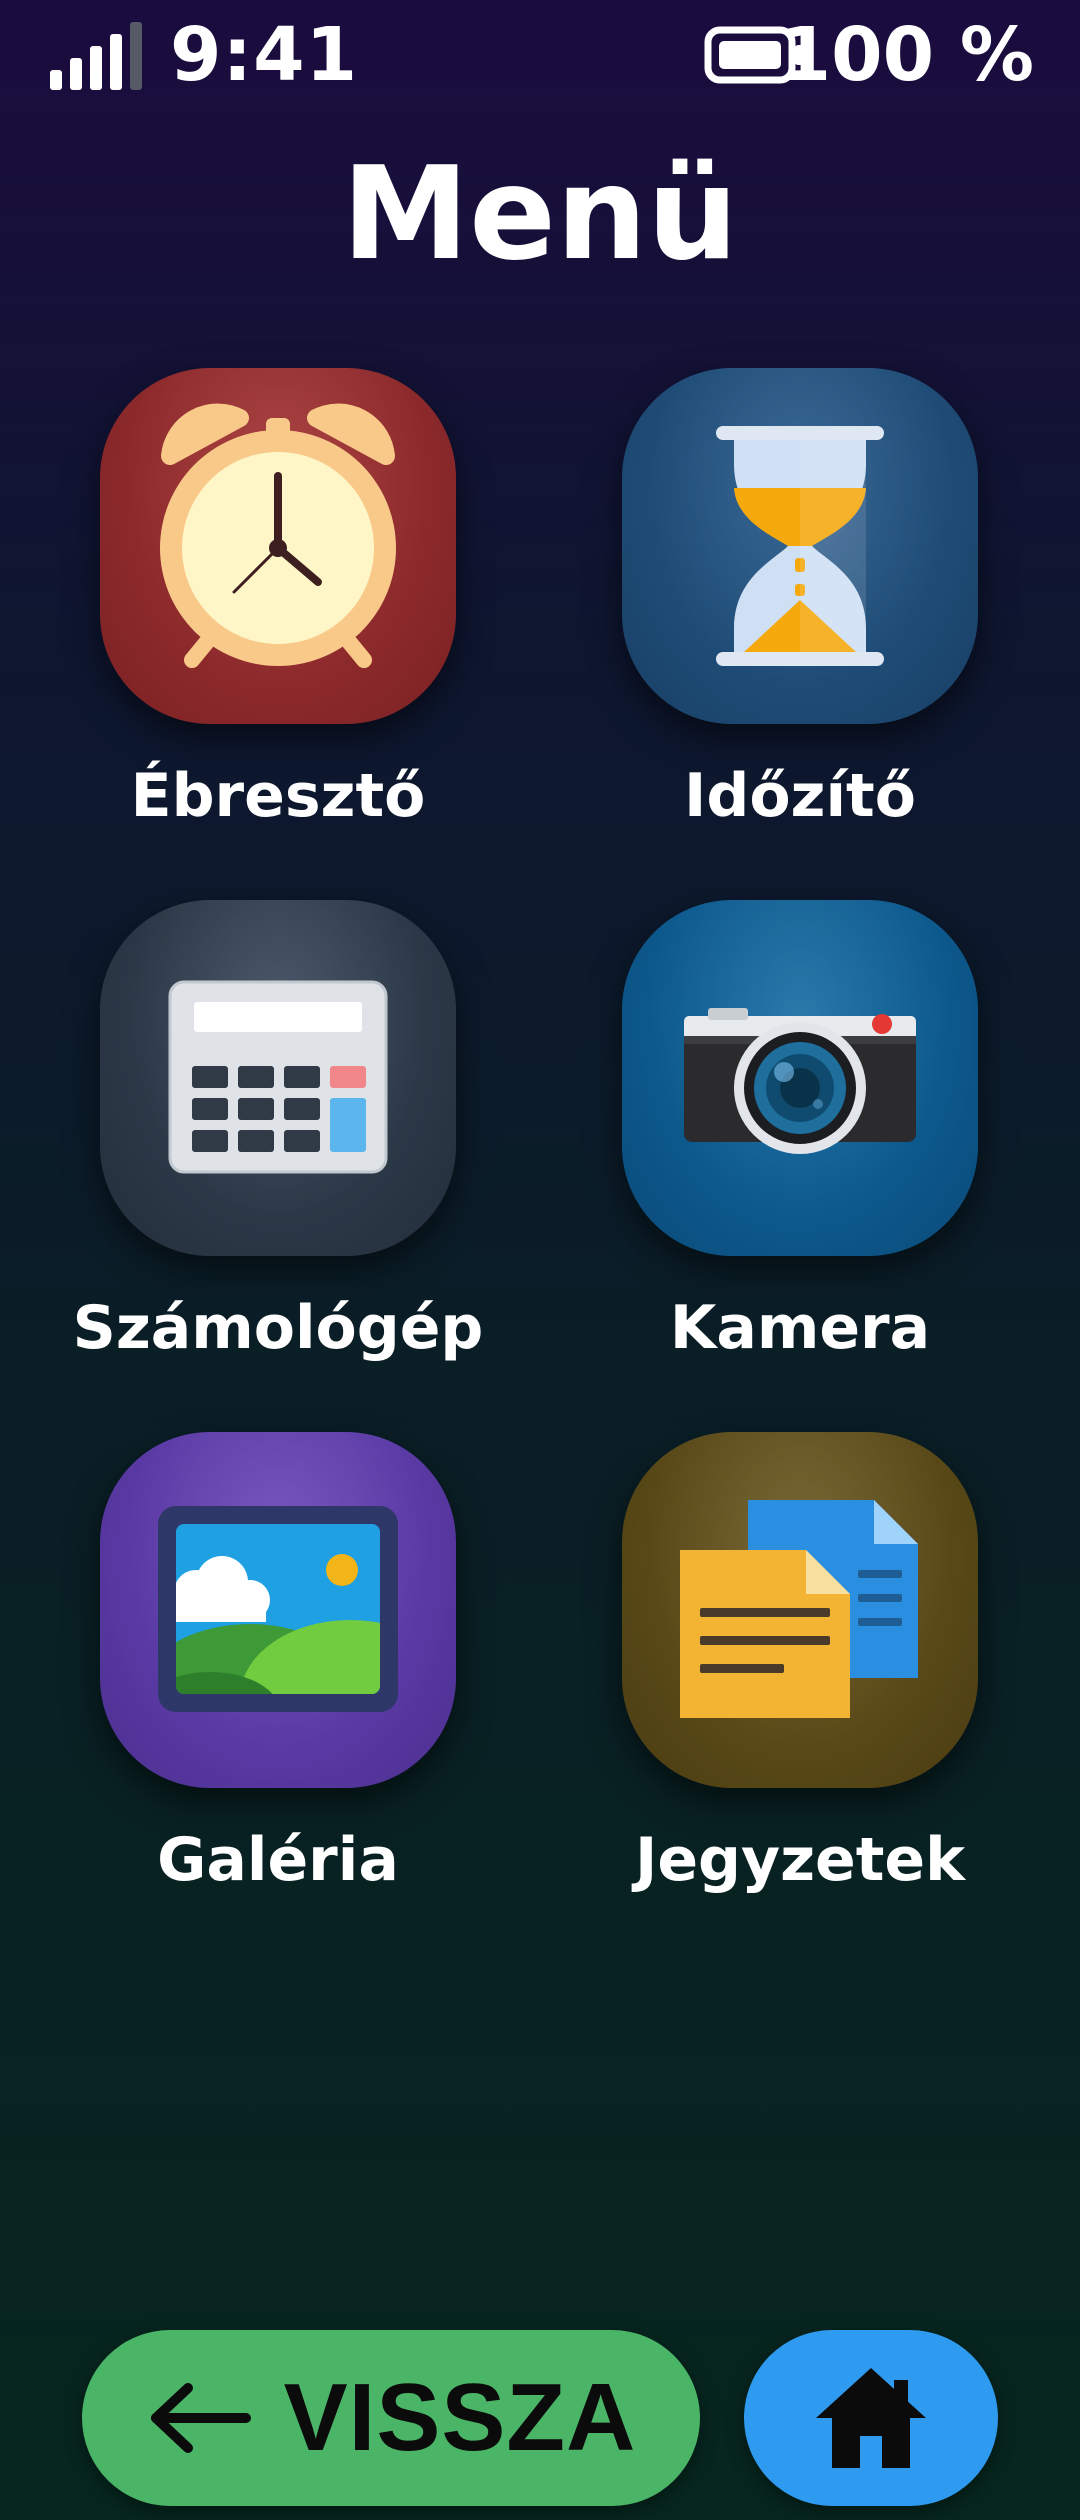 The image size is (1080, 2520). Describe the element at coordinates (278, 1328) in the screenshot. I see `app-label: Számológép` at that location.